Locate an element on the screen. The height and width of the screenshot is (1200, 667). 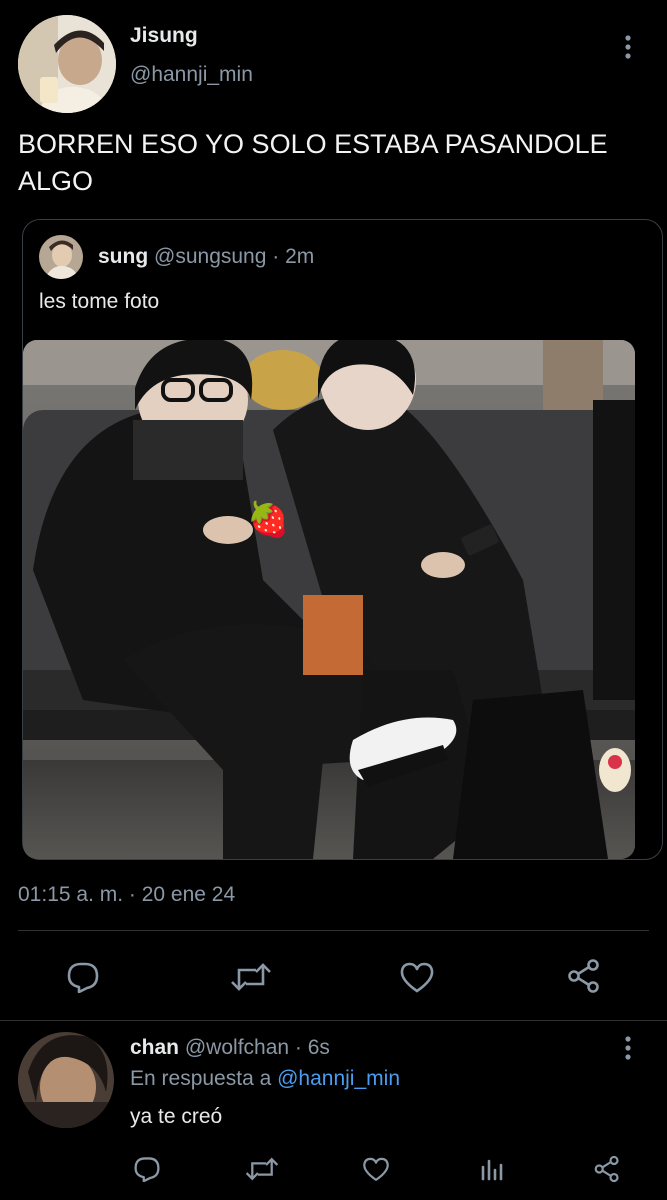
reply-share-button is located at coordinates (607, 1169).